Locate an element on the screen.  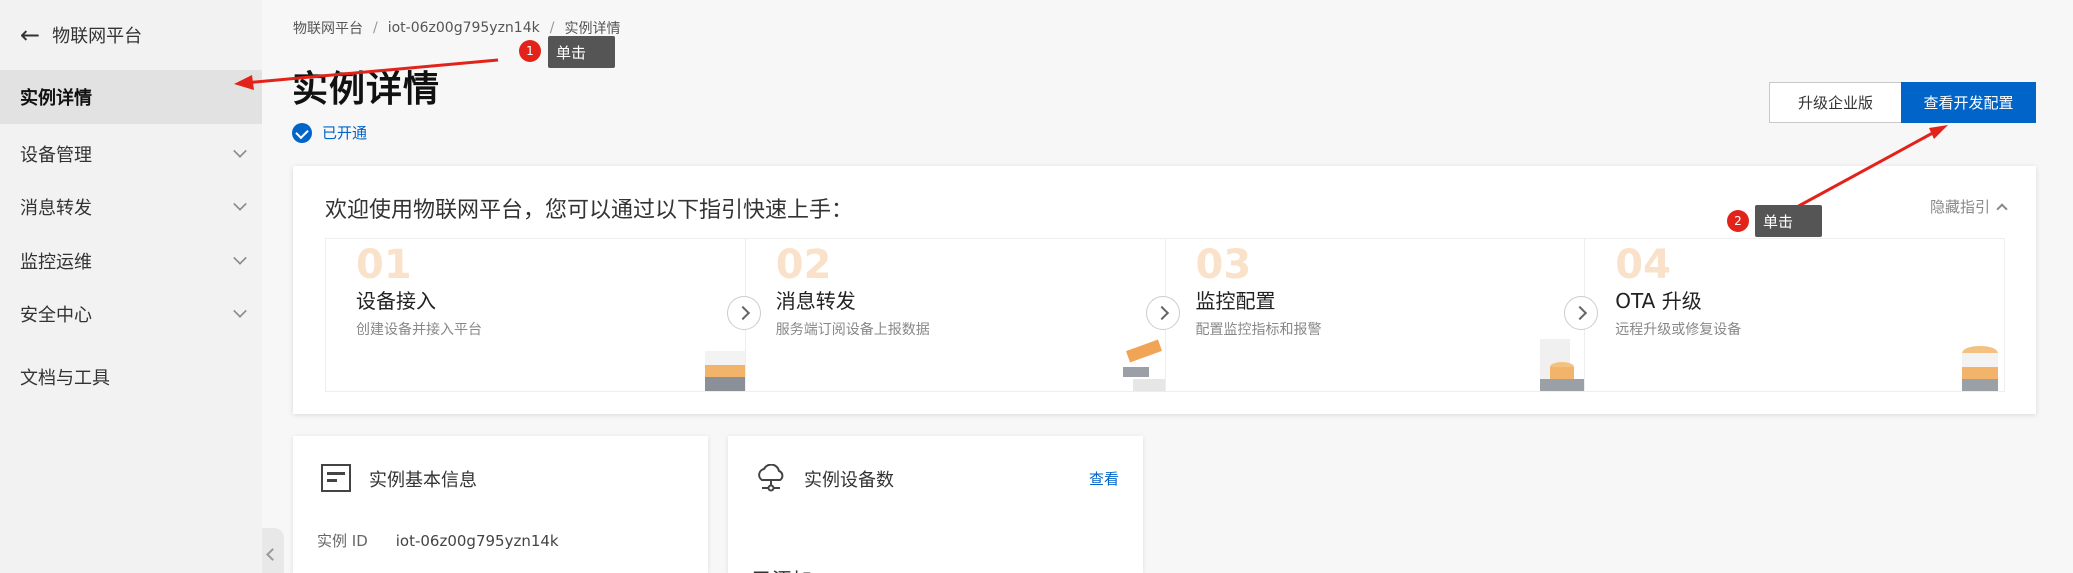
instance-basic-info-card: 实例基本信息 实例 ID iot-06z00g795yzn14k is located at coordinates (500, 504).